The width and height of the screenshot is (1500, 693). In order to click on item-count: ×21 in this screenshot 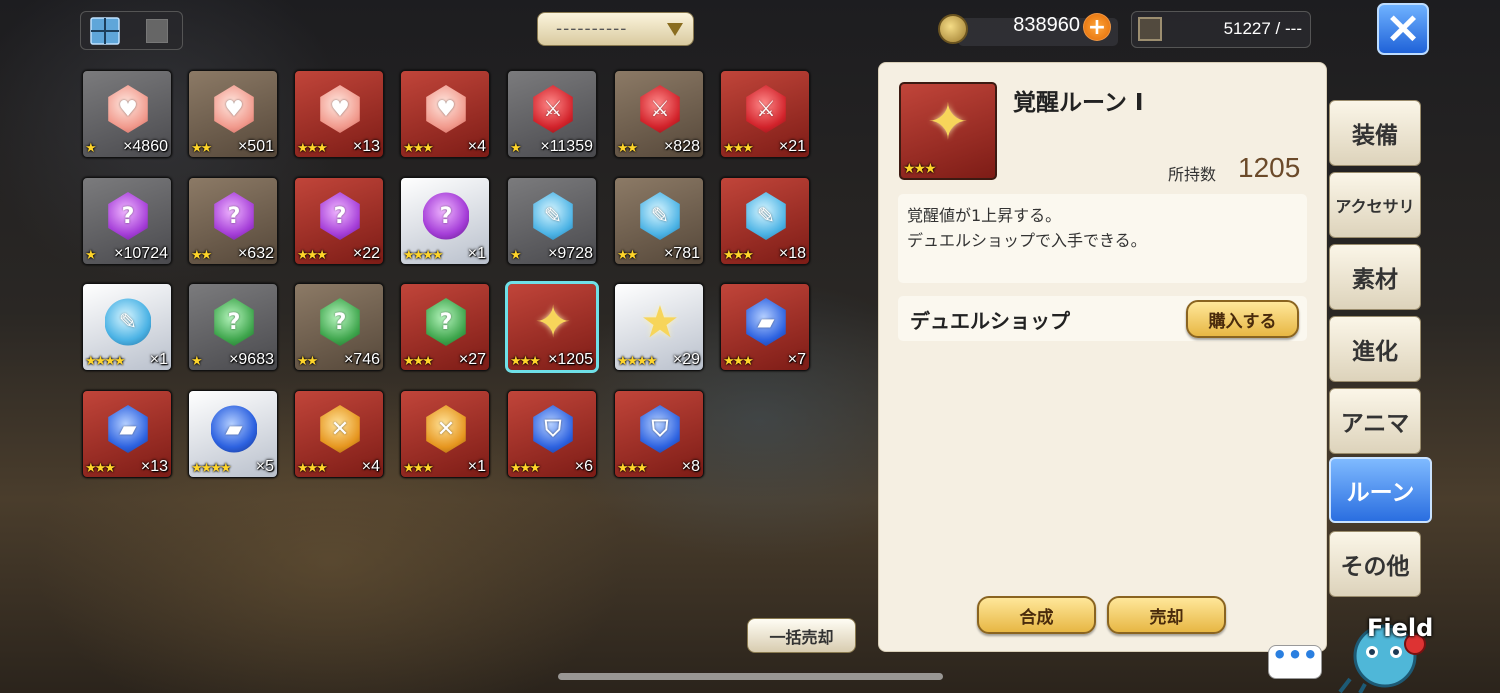, I will do `click(792, 146)`.